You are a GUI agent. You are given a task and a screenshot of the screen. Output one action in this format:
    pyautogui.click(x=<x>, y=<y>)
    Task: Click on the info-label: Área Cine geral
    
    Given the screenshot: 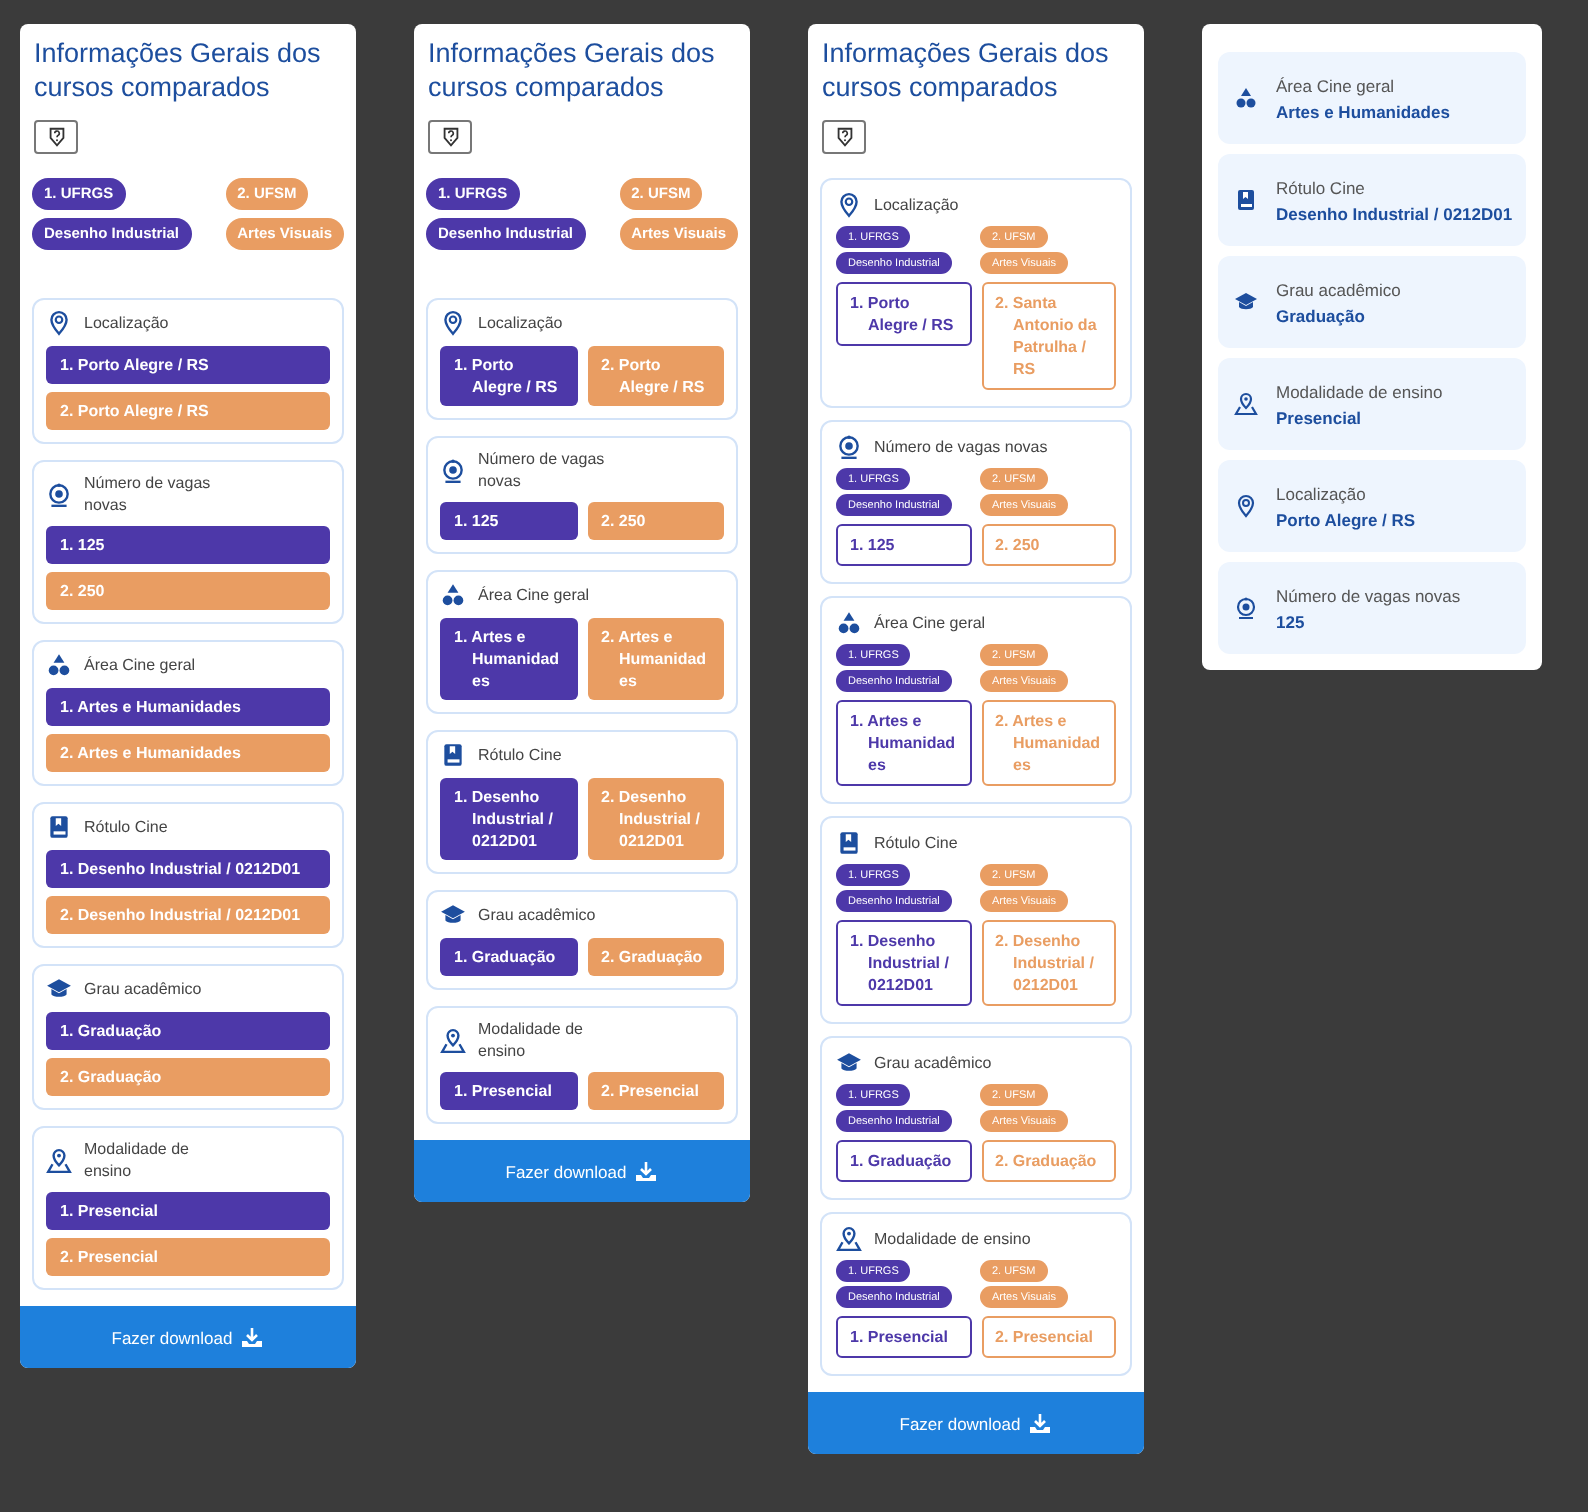 What is the action you would take?
    pyautogui.click(x=1336, y=85)
    